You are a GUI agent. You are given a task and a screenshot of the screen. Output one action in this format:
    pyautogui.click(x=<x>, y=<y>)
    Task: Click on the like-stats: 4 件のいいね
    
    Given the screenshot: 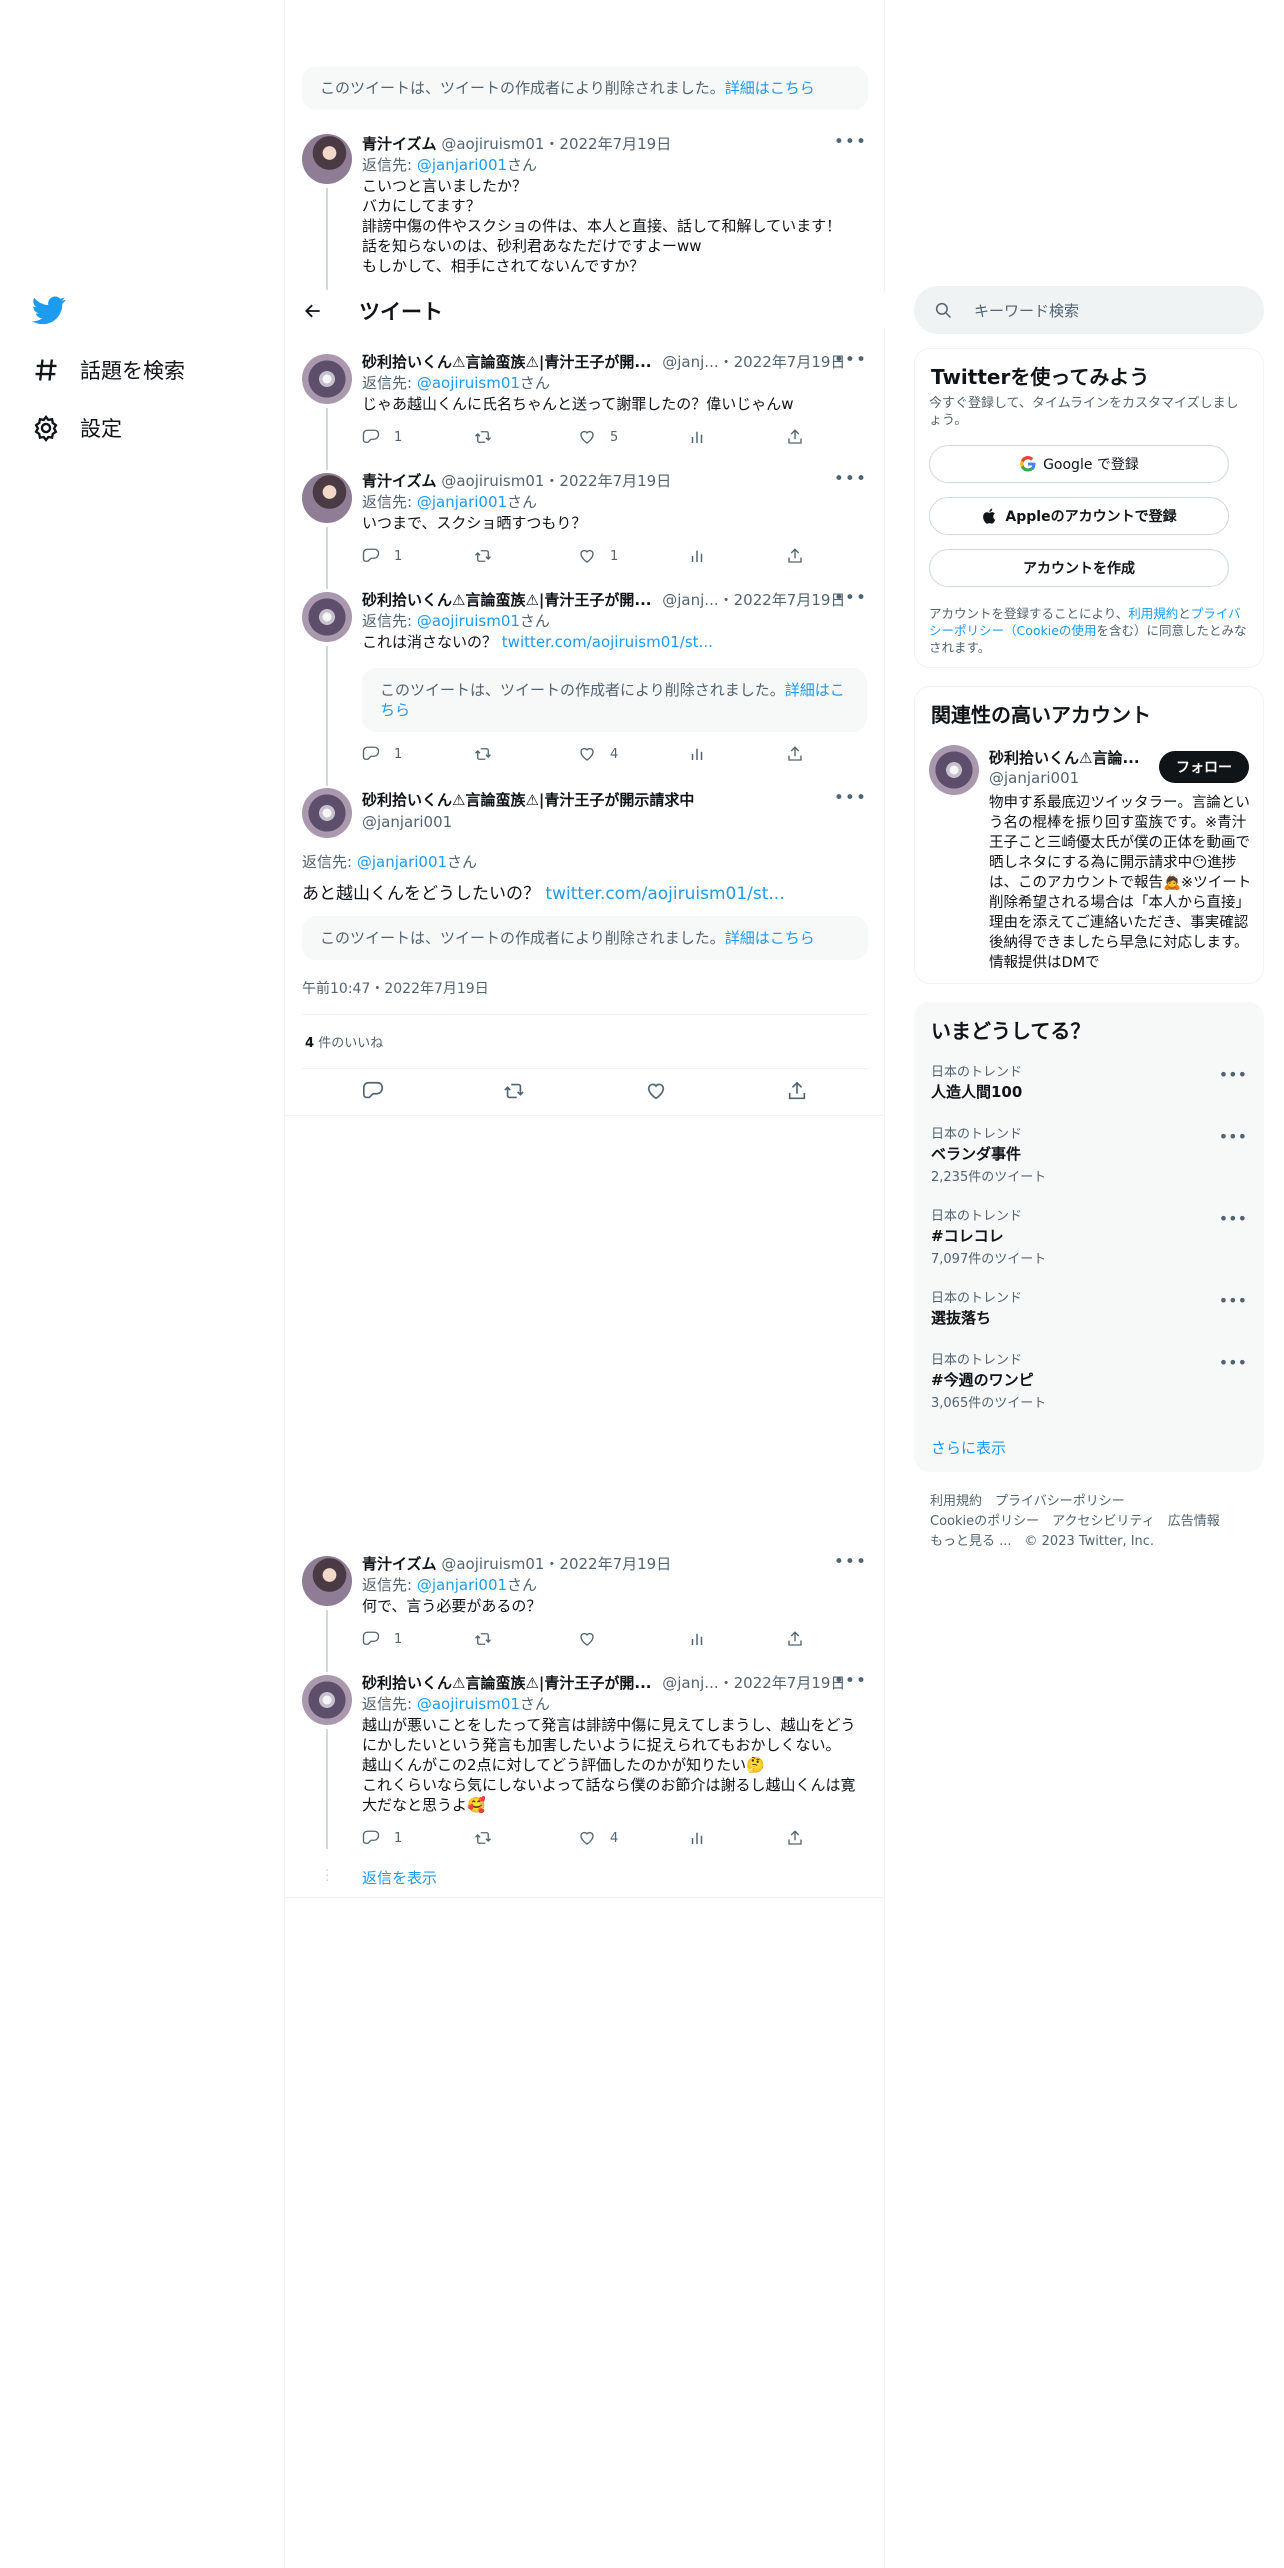 What is the action you would take?
    pyautogui.click(x=344, y=1041)
    